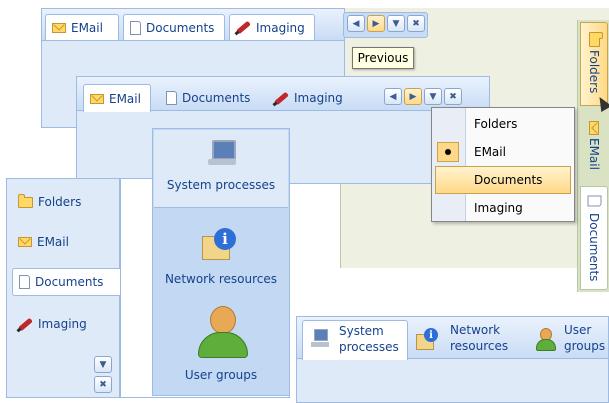  Describe the element at coordinates (496, 124) in the screenshot. I see `menu-item-folders-label: Folders` at that location.